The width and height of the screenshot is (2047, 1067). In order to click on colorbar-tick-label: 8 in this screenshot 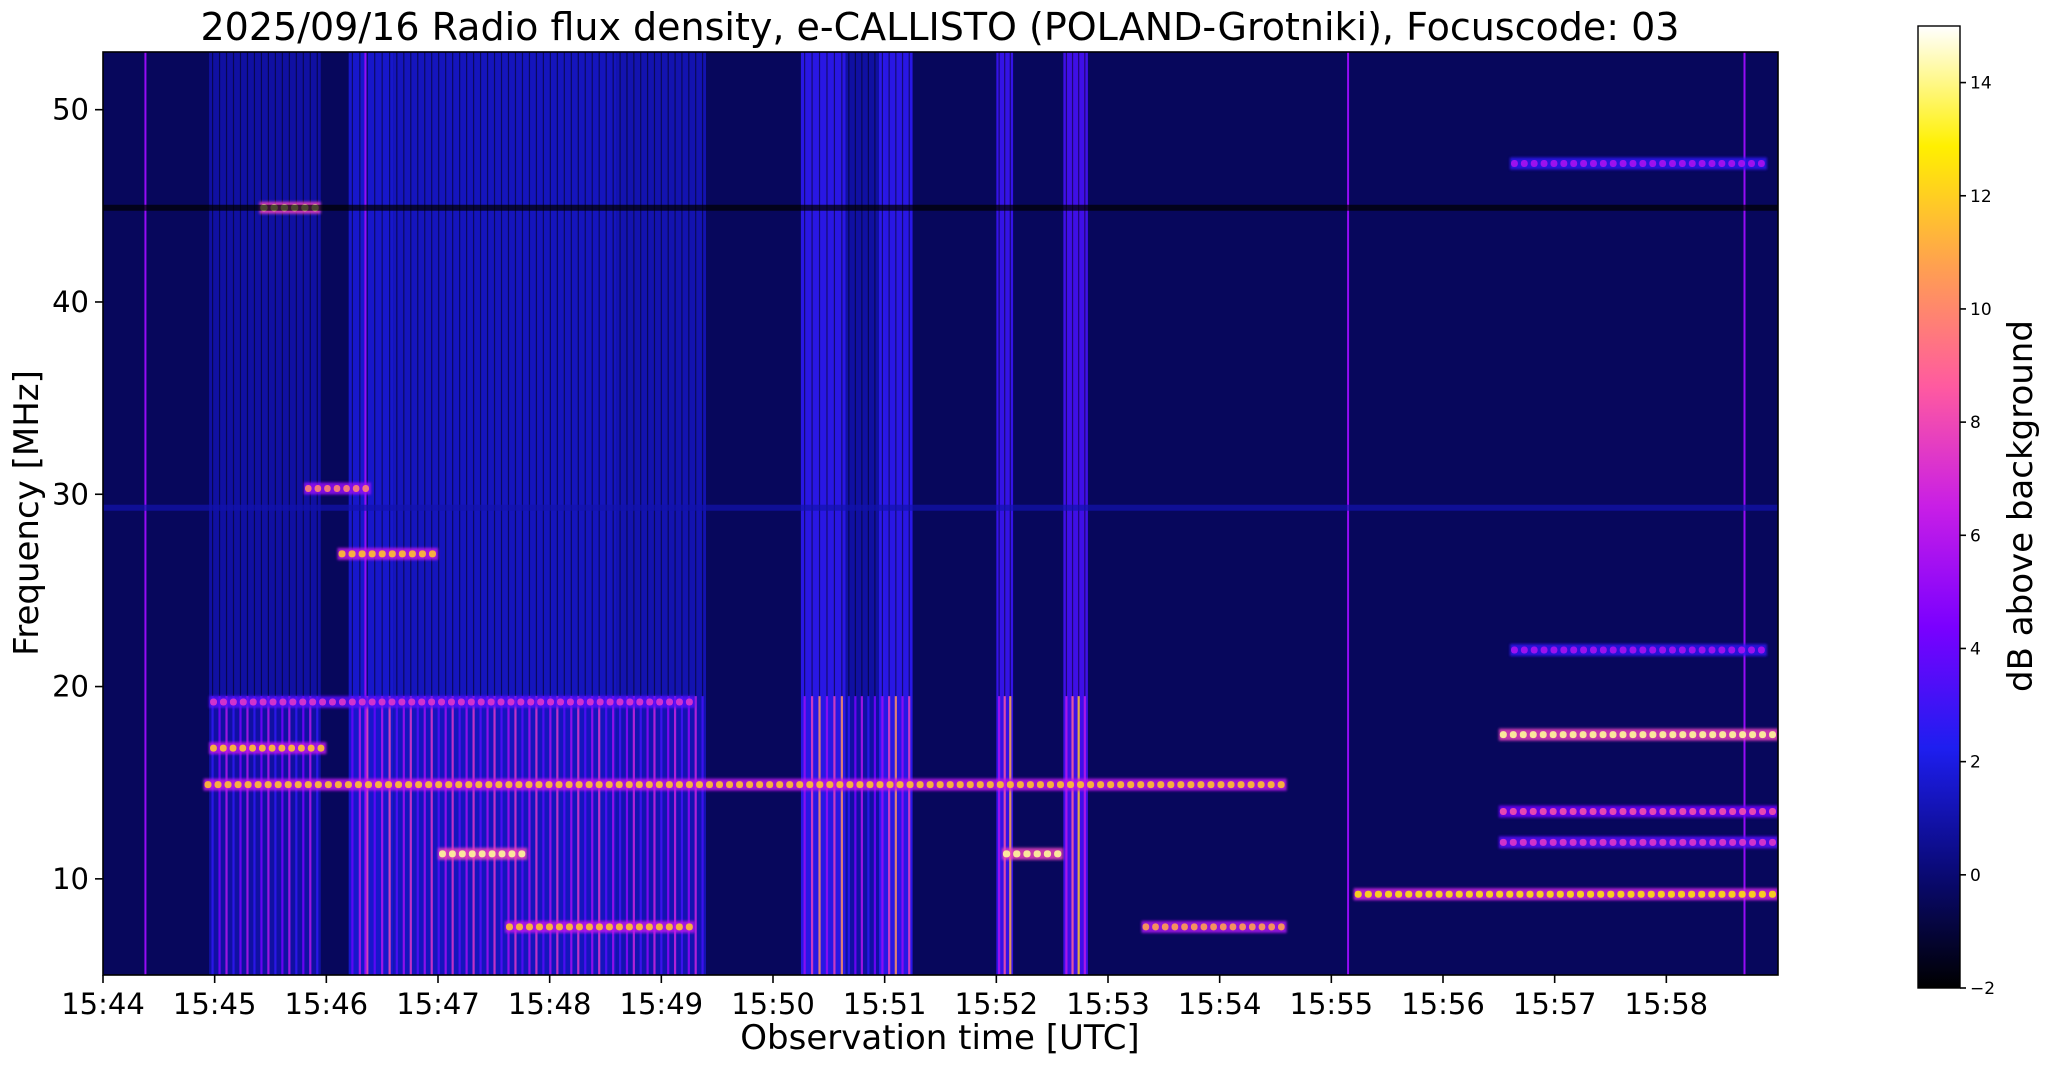, I will do `click(1975, 423)`.